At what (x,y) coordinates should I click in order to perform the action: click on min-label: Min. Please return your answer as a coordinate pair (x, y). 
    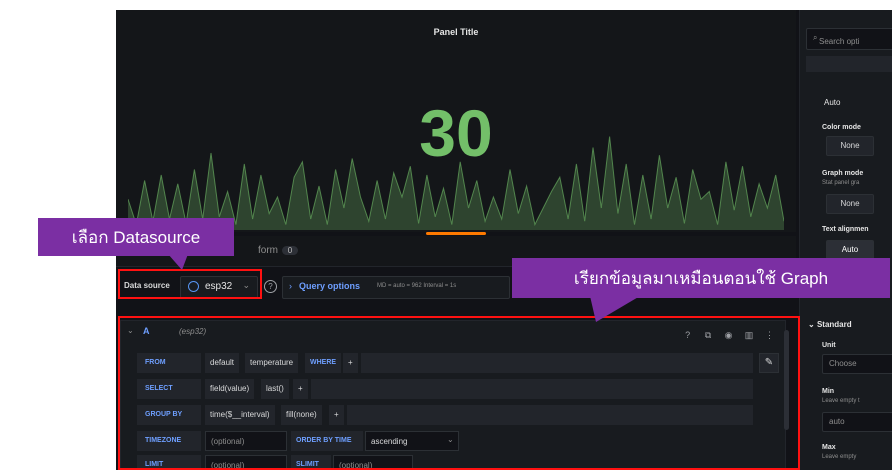
    Looking at the image, I should click on (828, 391).